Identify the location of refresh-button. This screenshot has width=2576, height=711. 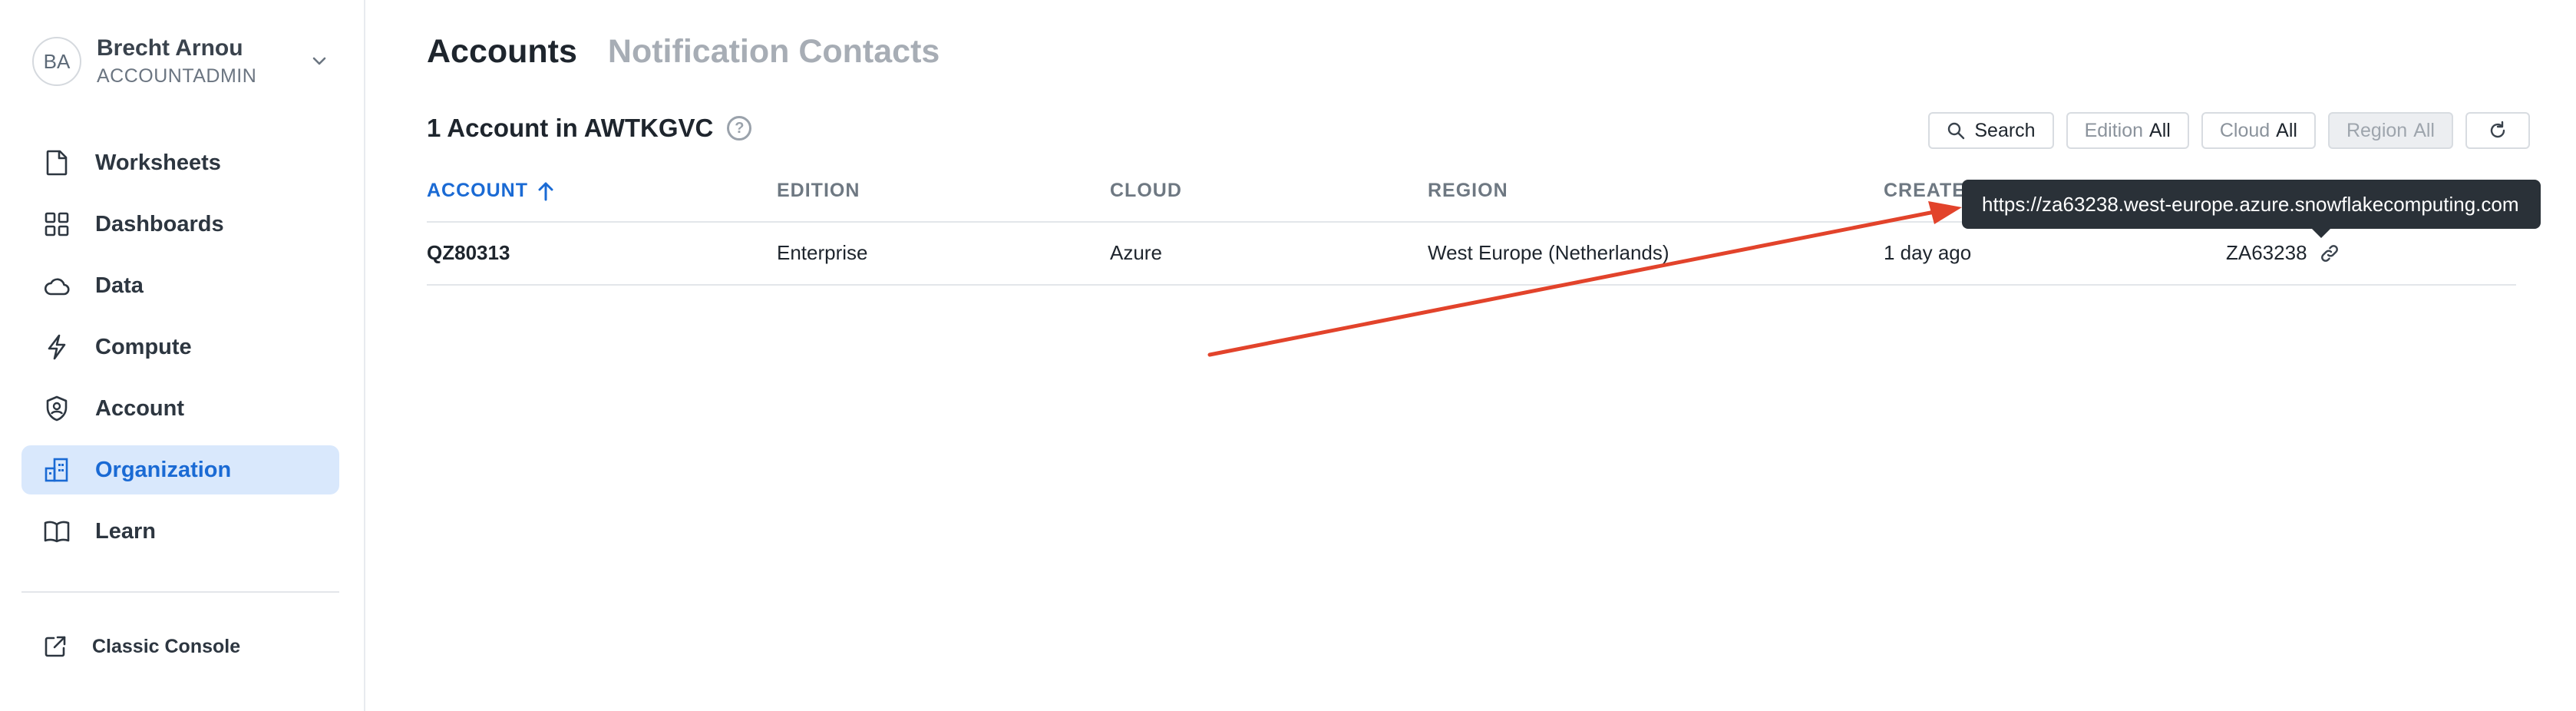
(2497, 130).